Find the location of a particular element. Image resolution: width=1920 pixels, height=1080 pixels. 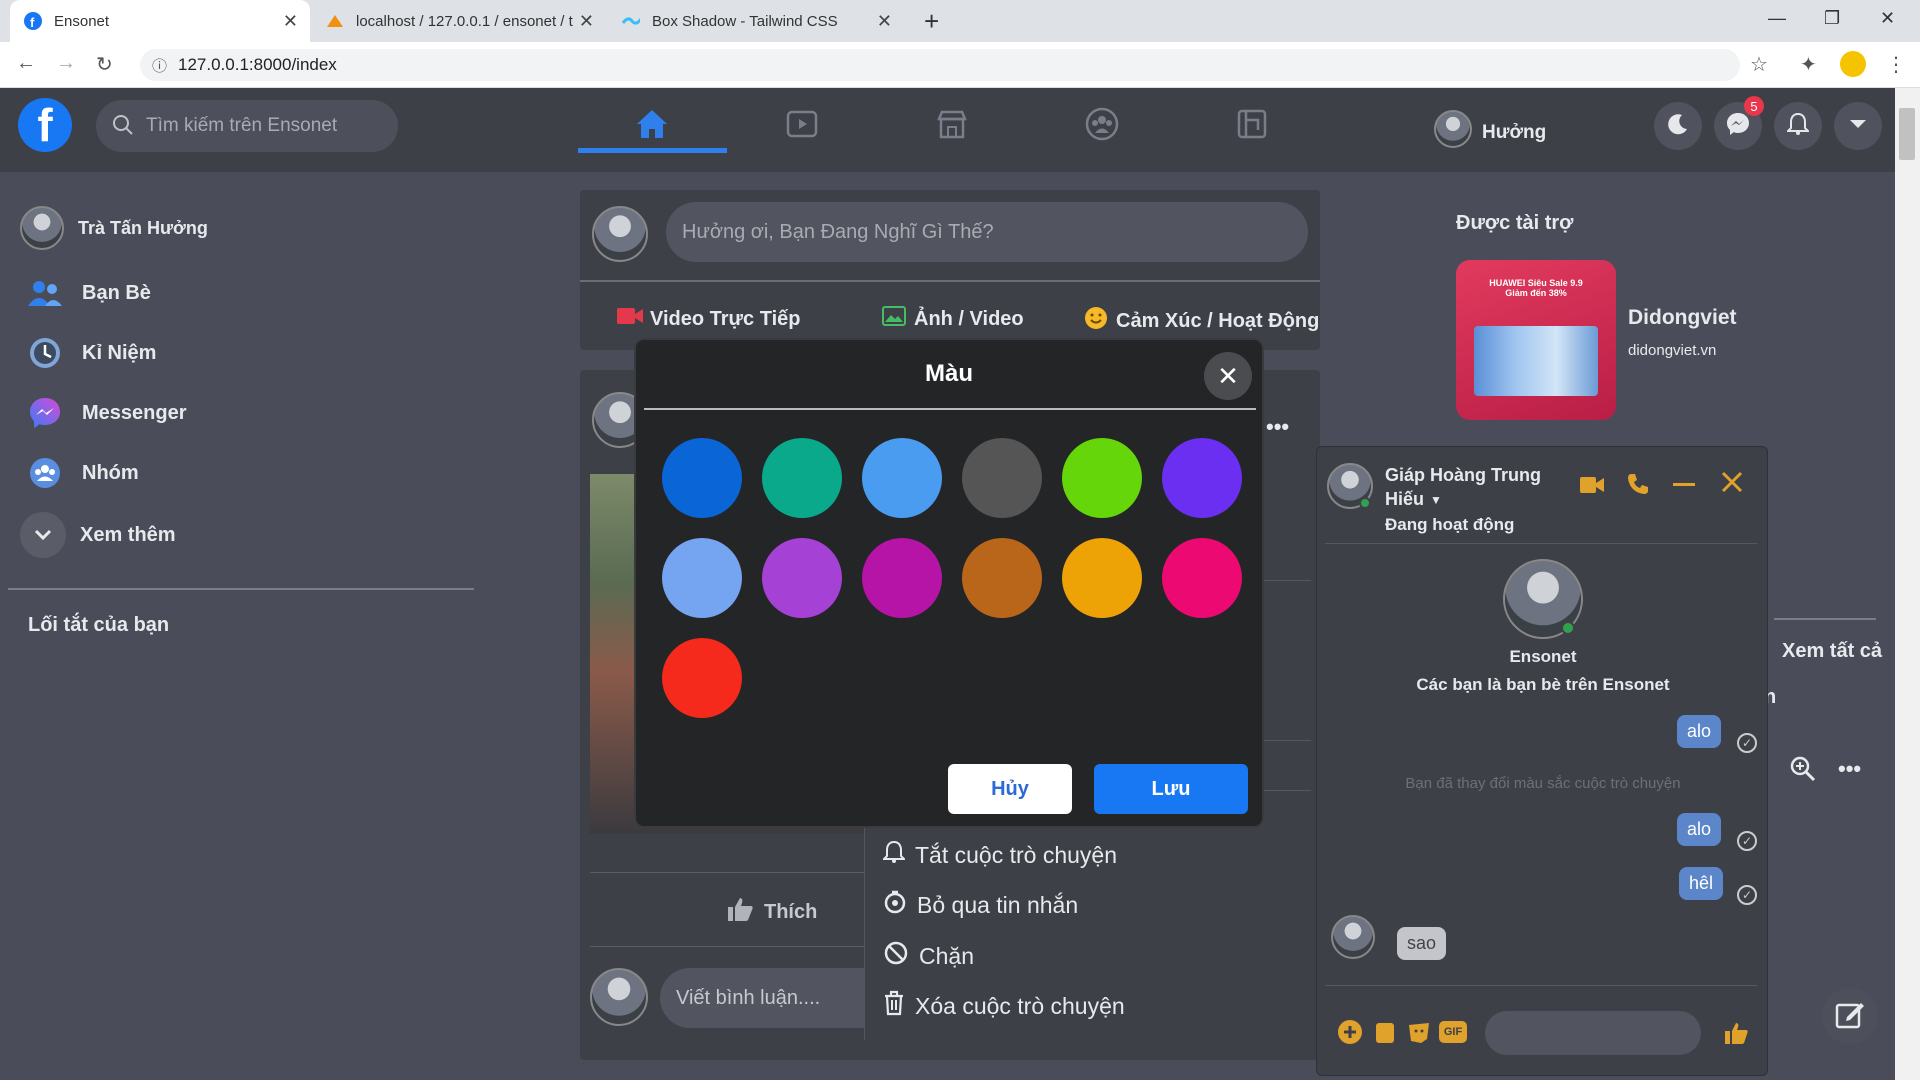

sidebar-item-friends: Bạn Bè is located at coordinates (88, 293).